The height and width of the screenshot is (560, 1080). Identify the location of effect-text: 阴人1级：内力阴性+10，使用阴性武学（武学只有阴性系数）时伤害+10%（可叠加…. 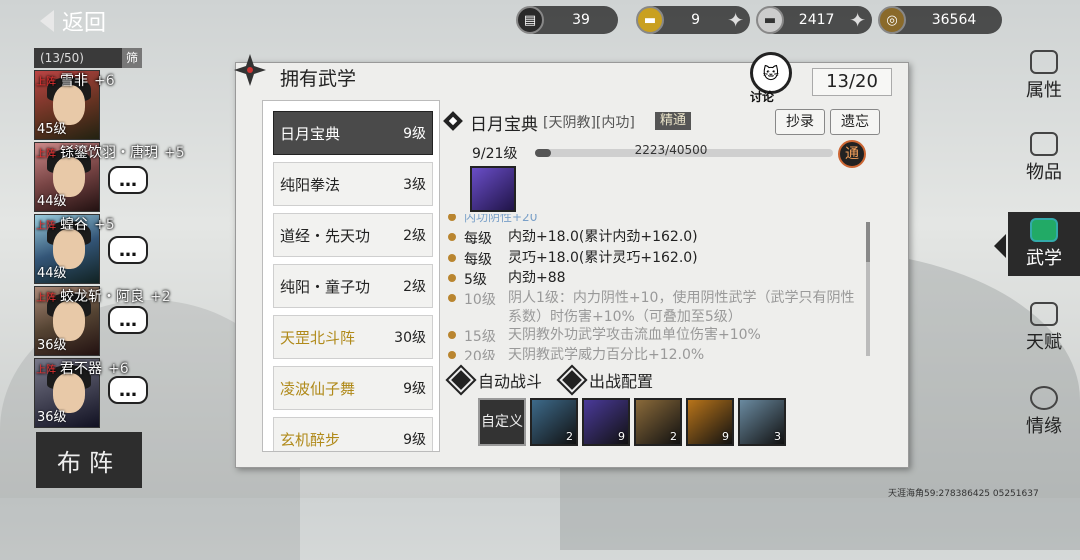
(681, 307).